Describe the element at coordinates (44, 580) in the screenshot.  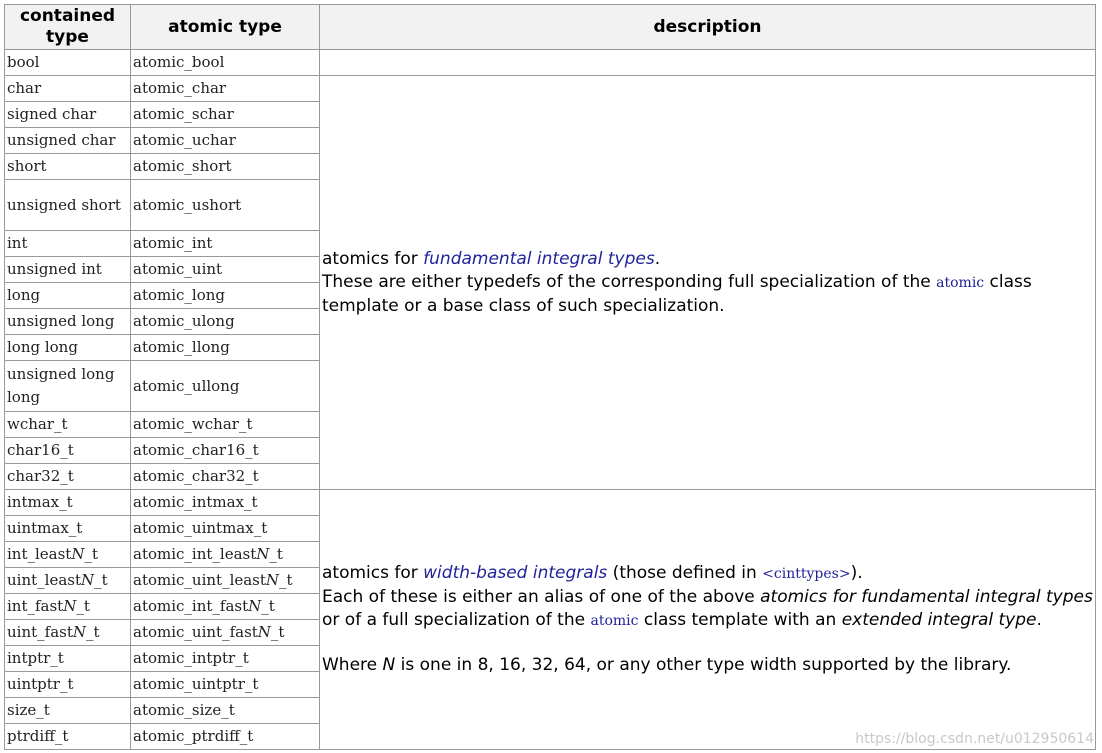
I see `code-text: uint_least` at that location.